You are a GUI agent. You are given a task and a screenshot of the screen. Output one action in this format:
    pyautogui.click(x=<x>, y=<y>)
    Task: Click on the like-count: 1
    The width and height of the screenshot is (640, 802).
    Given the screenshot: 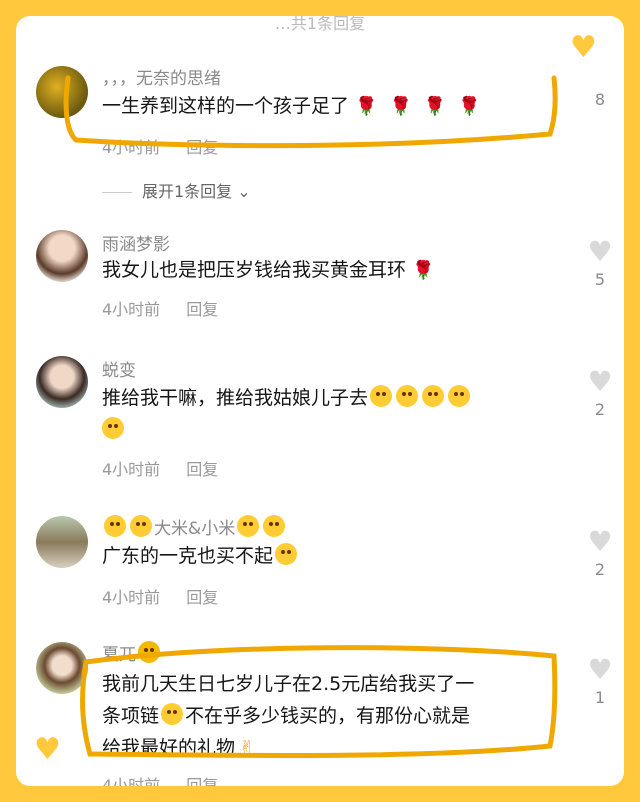 What is the action you would take?
    pyautogui.click(x=600, y=697)
    